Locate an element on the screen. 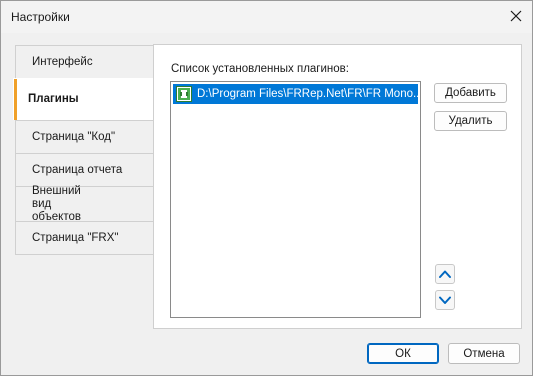 The height and width of the screenshot is (376, 533). move-up-button is located at coordinates (445, 274).